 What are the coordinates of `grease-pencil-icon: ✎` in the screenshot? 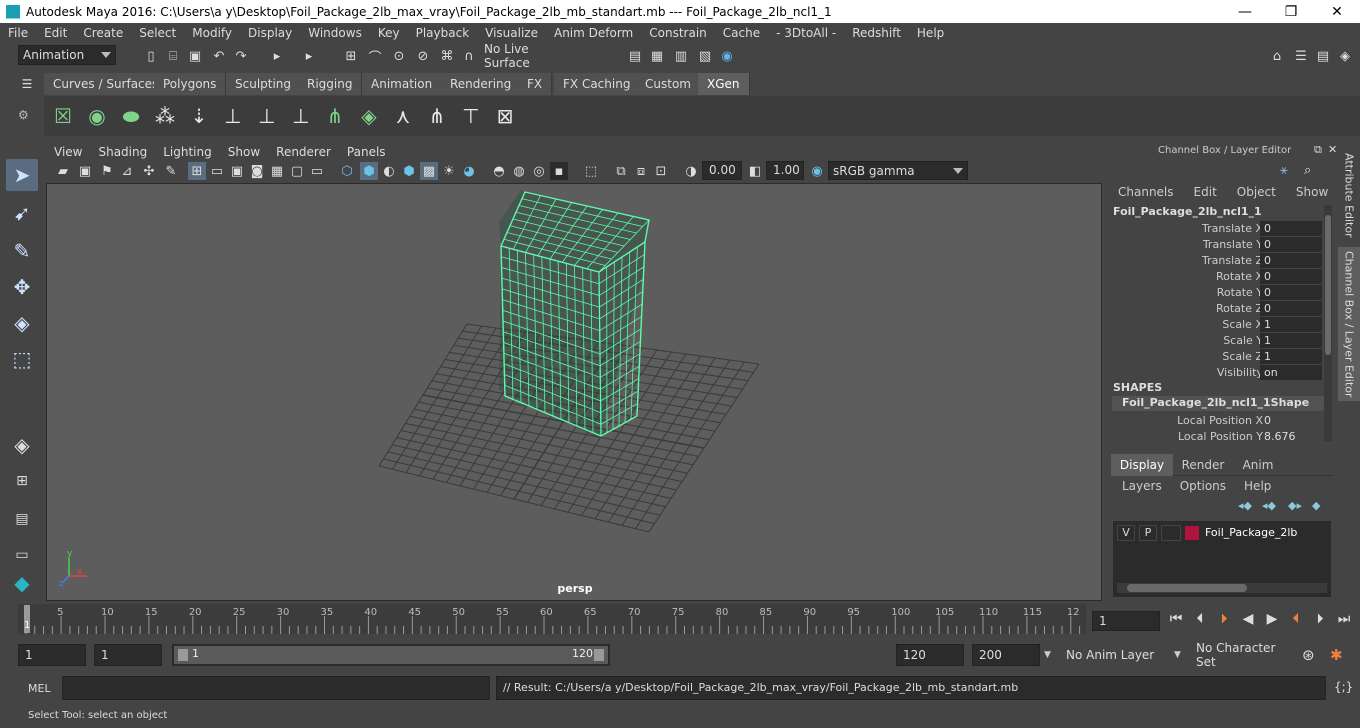 It's located at (171, 171).